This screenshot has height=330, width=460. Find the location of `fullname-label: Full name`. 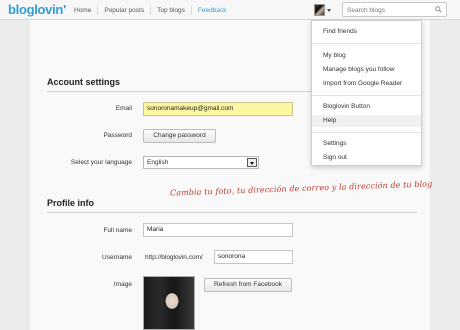

fullname-label: Full name is located at coordinates (117, 230).